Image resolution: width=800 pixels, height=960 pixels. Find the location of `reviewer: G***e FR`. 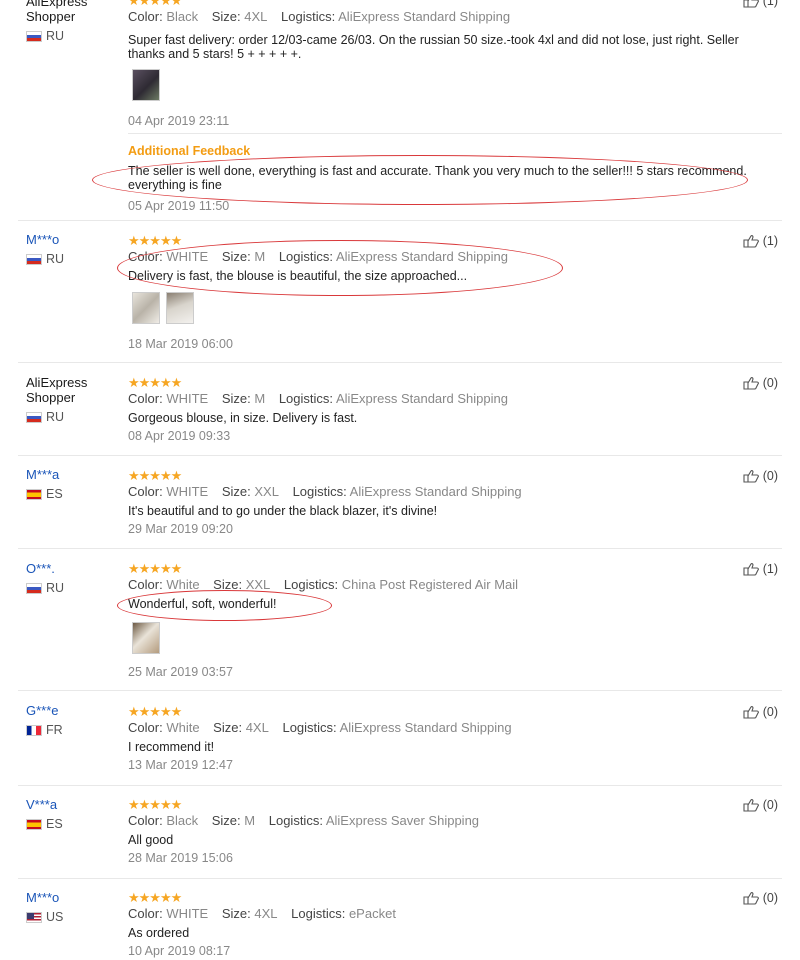

reviewer: G***e FR is located at coordinates (73, 720).